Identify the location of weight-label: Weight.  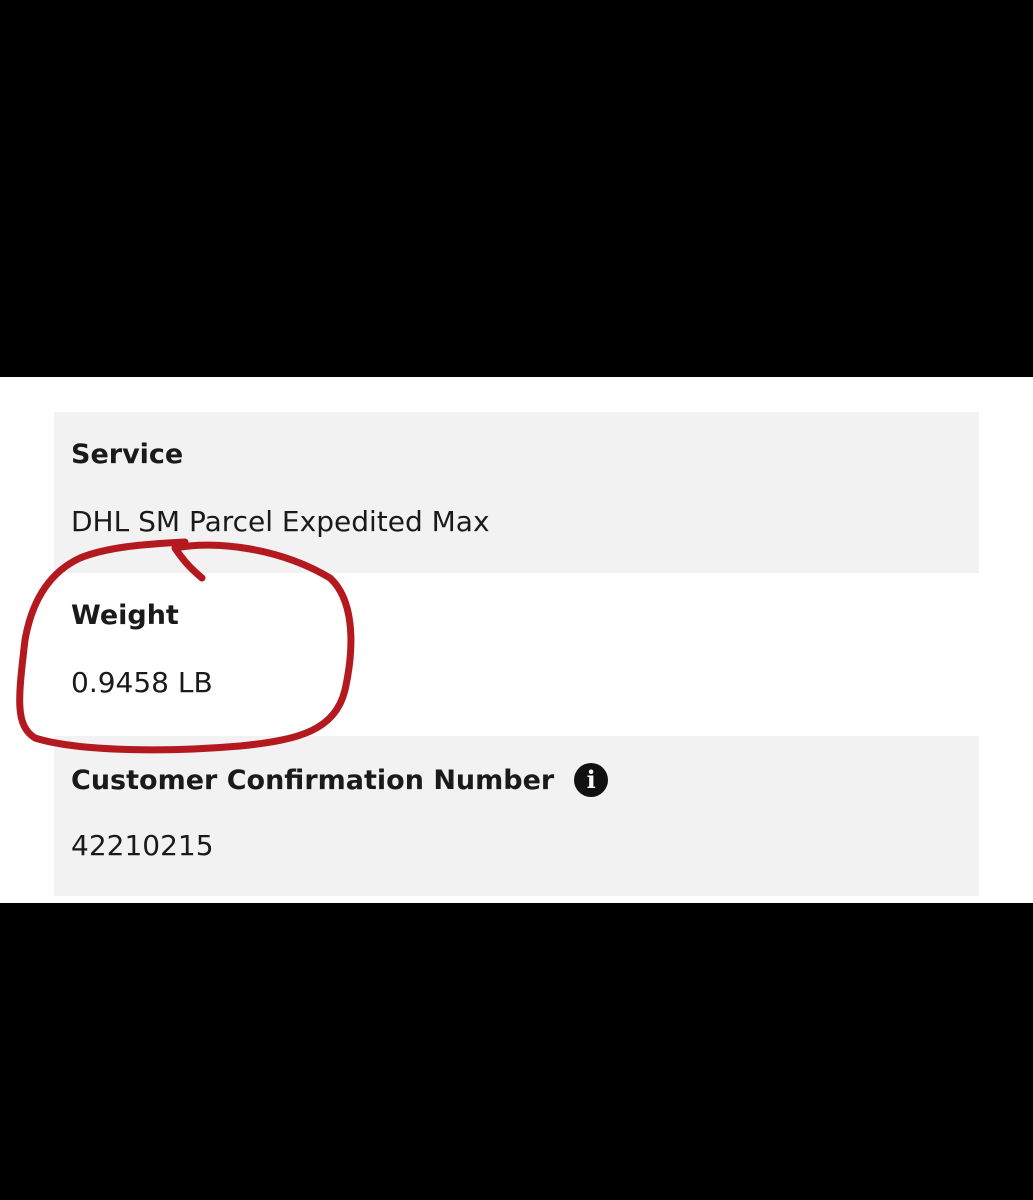
(125, 615).